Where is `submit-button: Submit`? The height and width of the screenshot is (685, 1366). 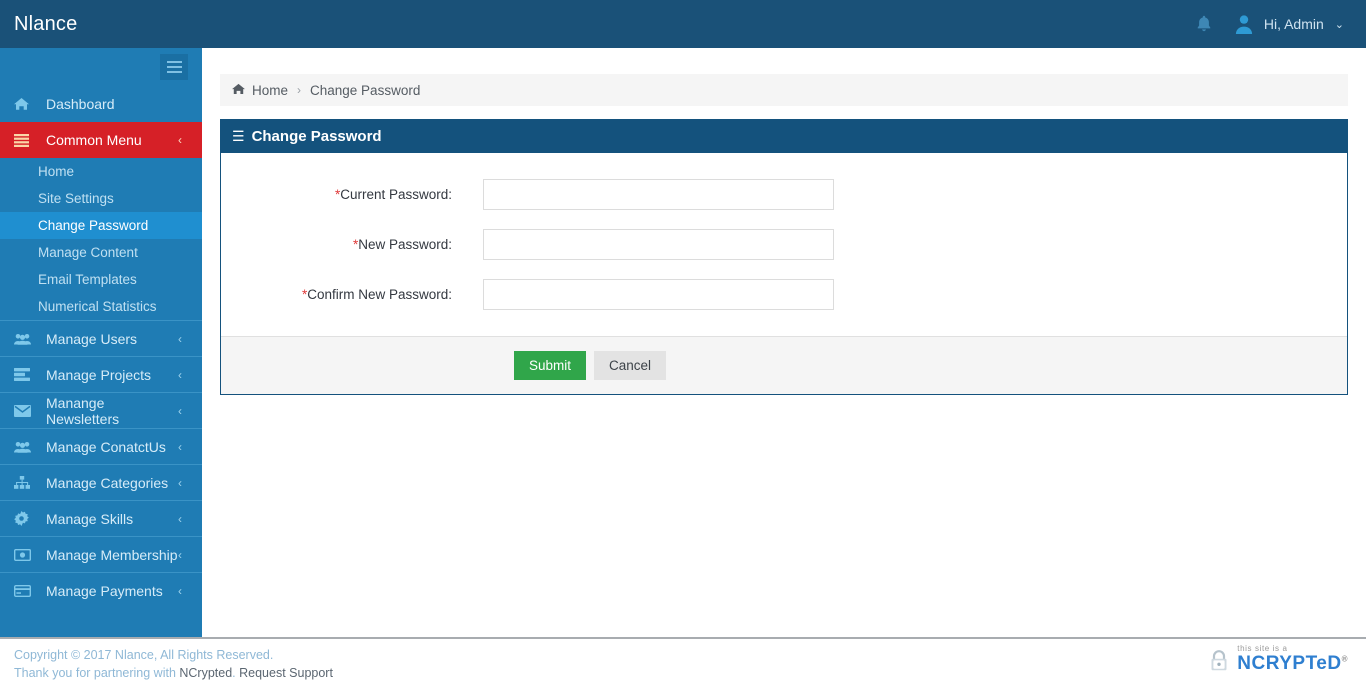
submit-button: Submit is located at coordinates (550, 365).